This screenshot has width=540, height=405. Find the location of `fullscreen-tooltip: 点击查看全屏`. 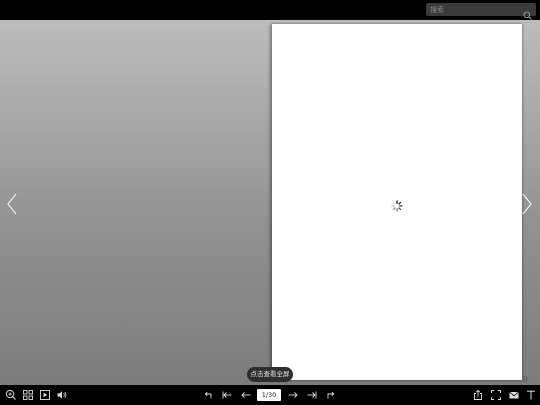

fullscreen-tooltip: 点击查看全屏 is located at coordinates (270, 374).